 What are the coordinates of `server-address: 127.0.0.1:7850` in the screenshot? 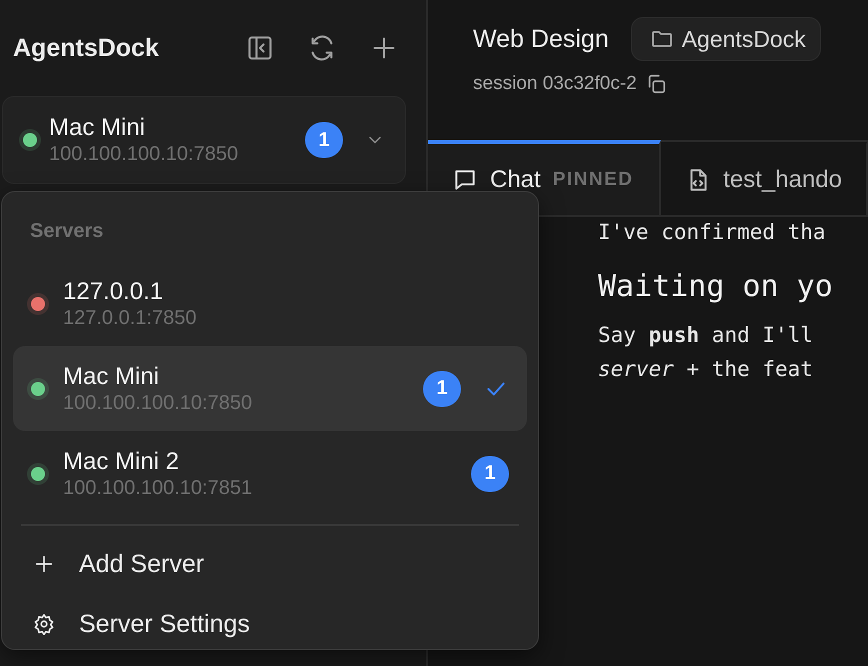 It's located at (130, 318).